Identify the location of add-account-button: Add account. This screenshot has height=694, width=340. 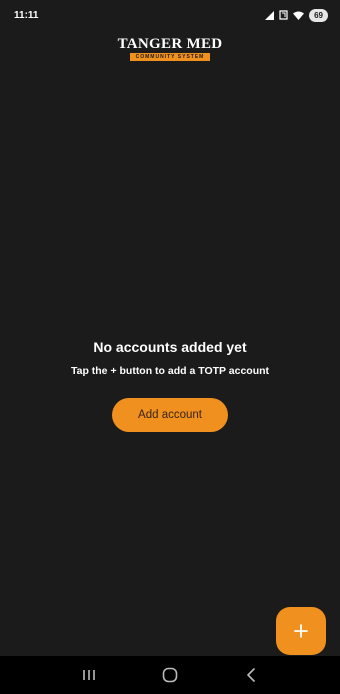
(170, 415).